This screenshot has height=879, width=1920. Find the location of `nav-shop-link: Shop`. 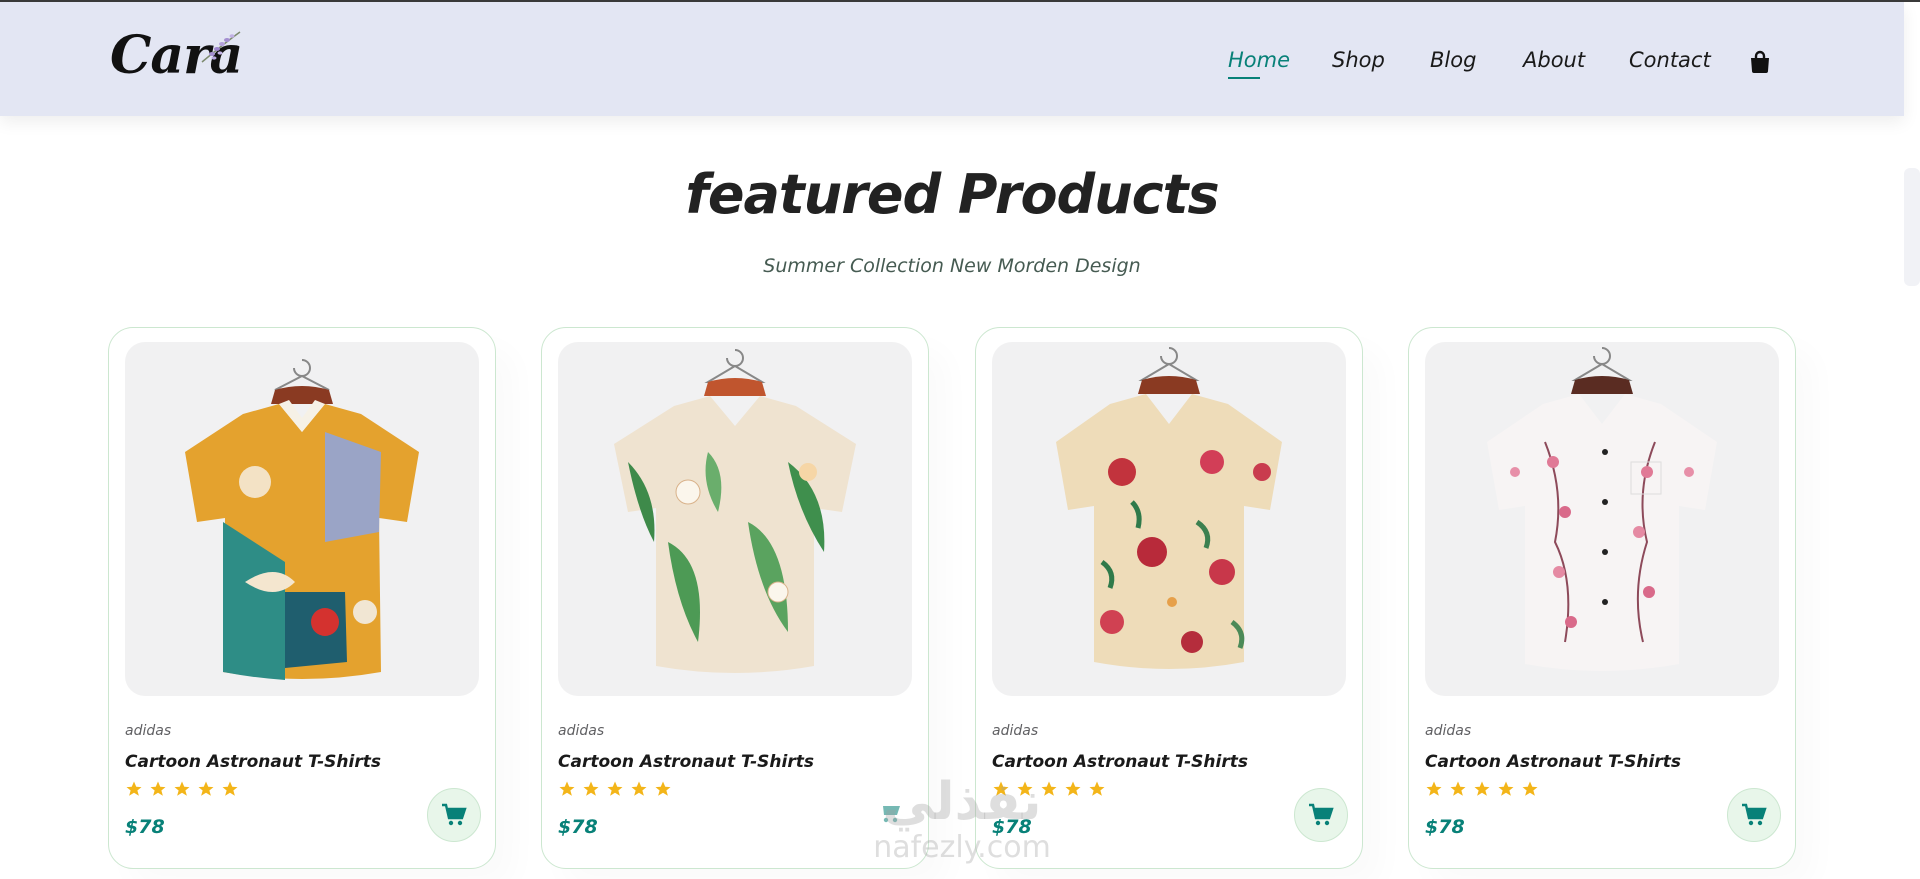

nav-shop-link: Shop is located at coordinates (1358, 60).